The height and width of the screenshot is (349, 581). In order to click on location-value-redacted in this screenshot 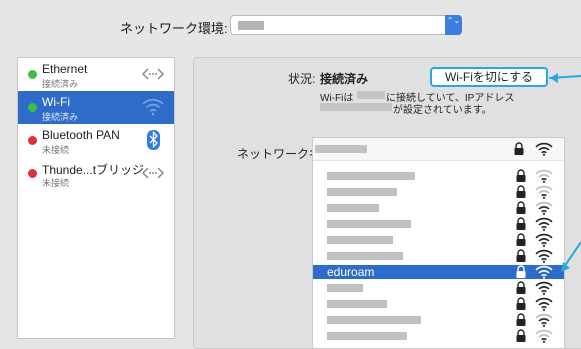, I will do `click(251, 25)`.